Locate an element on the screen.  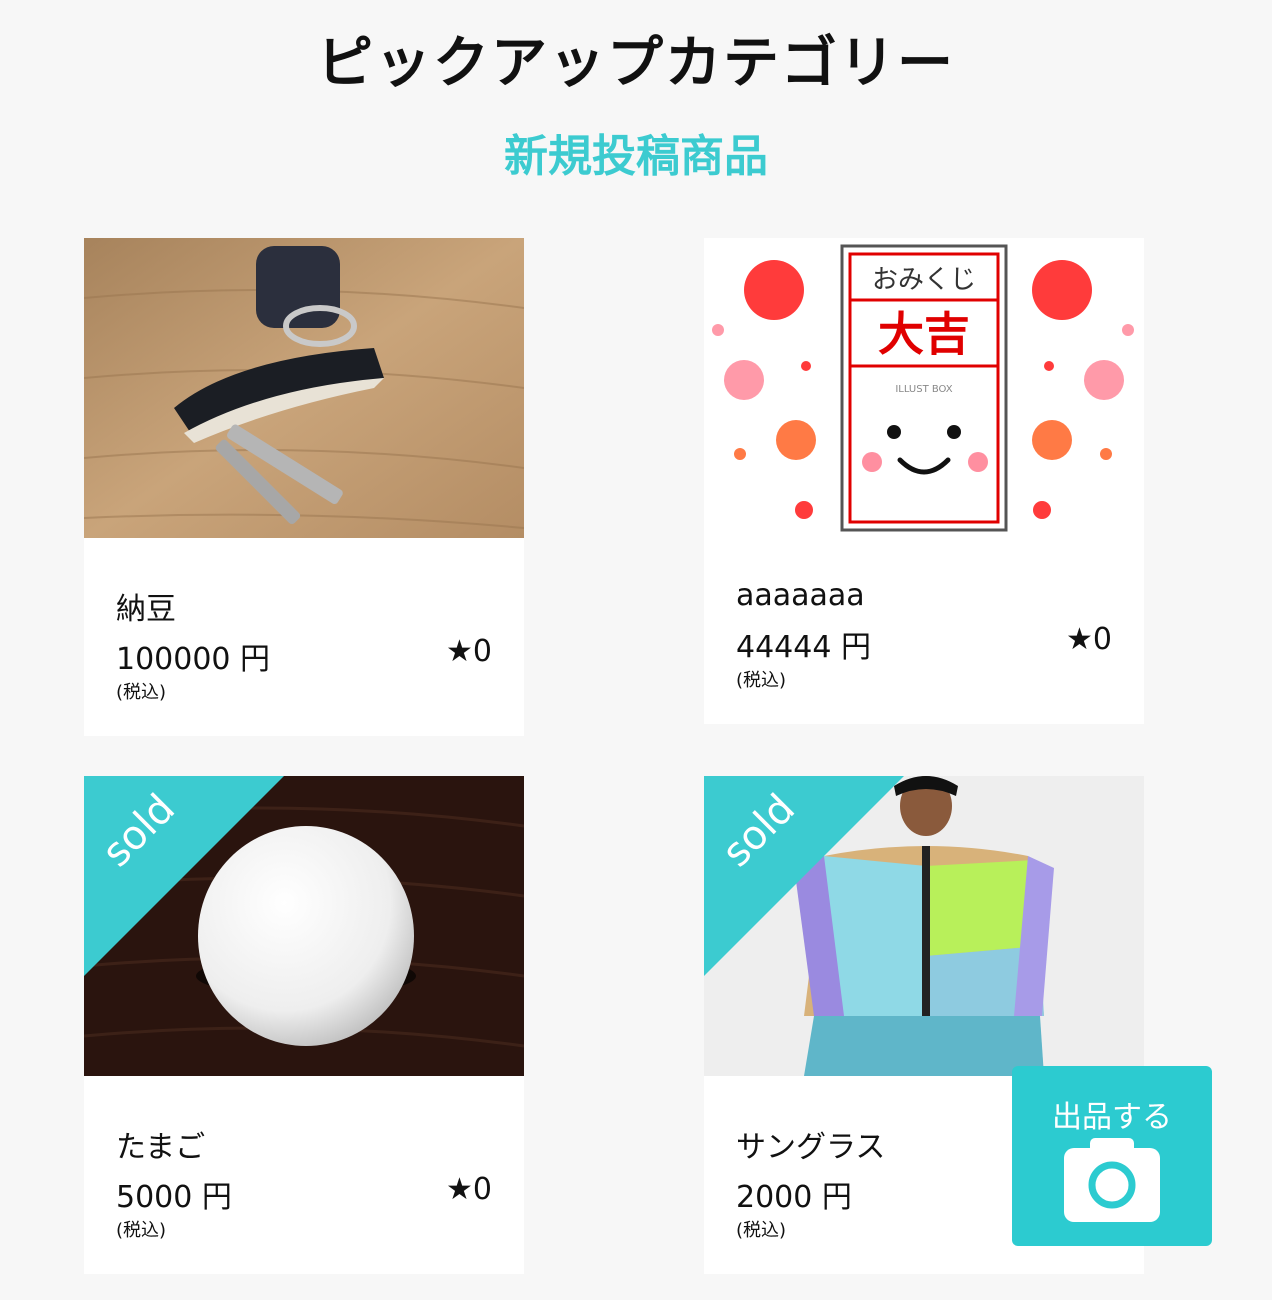
sell-button: 出品する is located at coordinates (1112, 1156).